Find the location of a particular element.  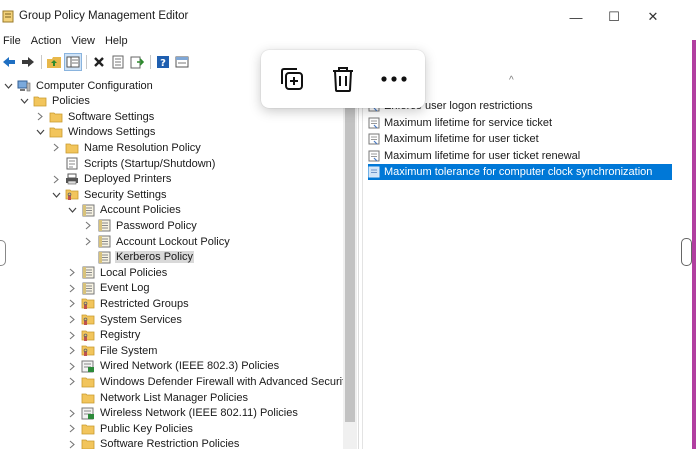

menu-file: File is located at coordinates (13, 41).